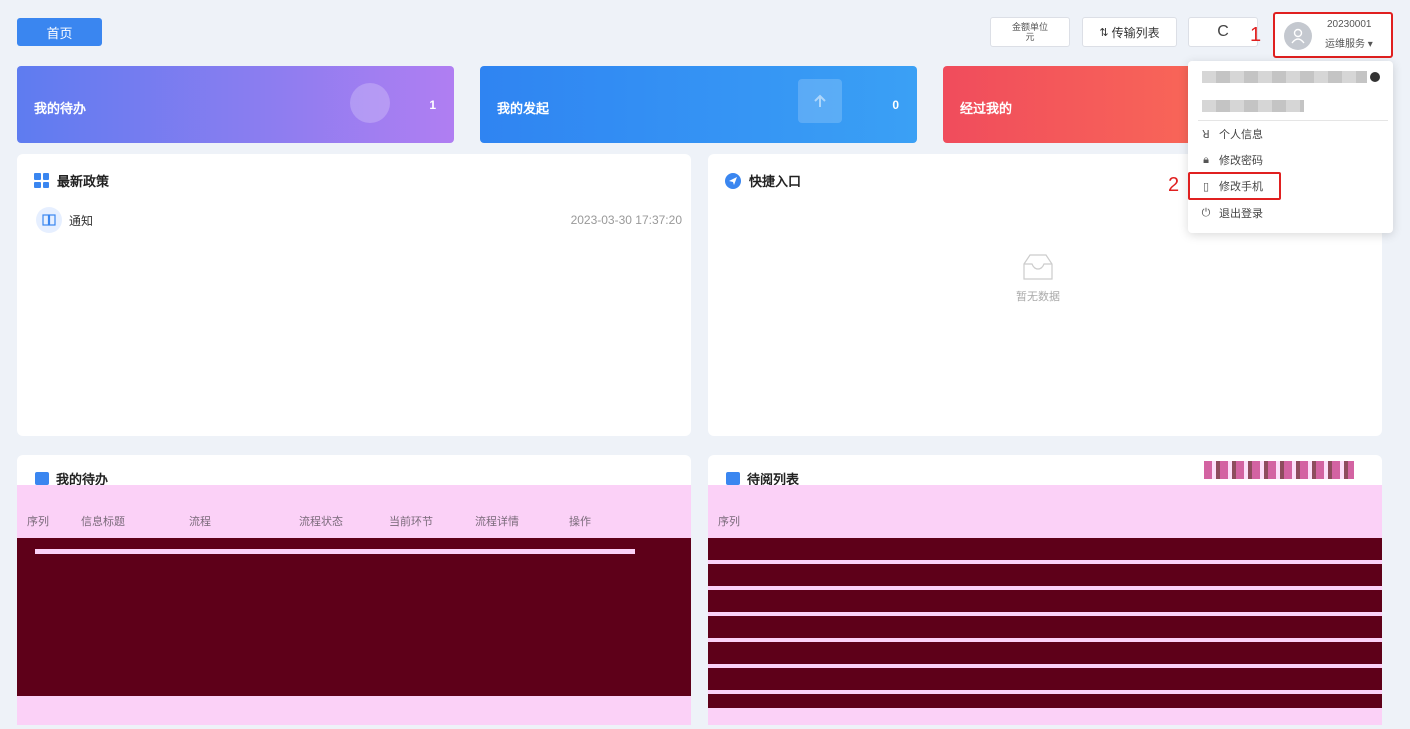 The image size is (1410, 729). Describe the element at coordinates (1206, 134) in the screenshot. I see `user-icon: ꓤ` at that location.